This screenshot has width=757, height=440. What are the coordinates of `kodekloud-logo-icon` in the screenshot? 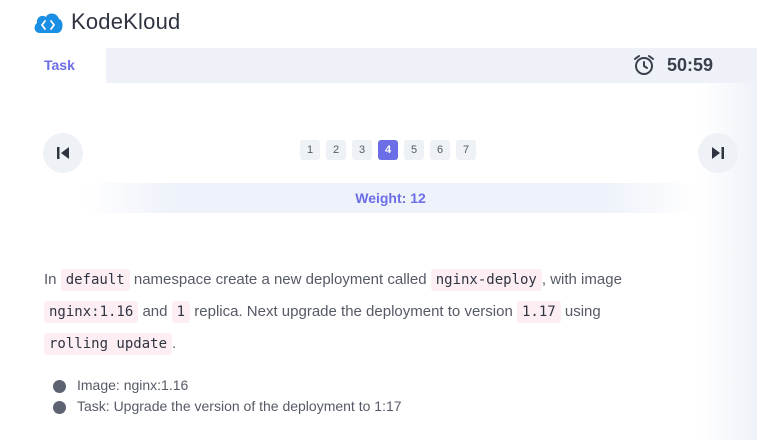 It's located at (48, 23).